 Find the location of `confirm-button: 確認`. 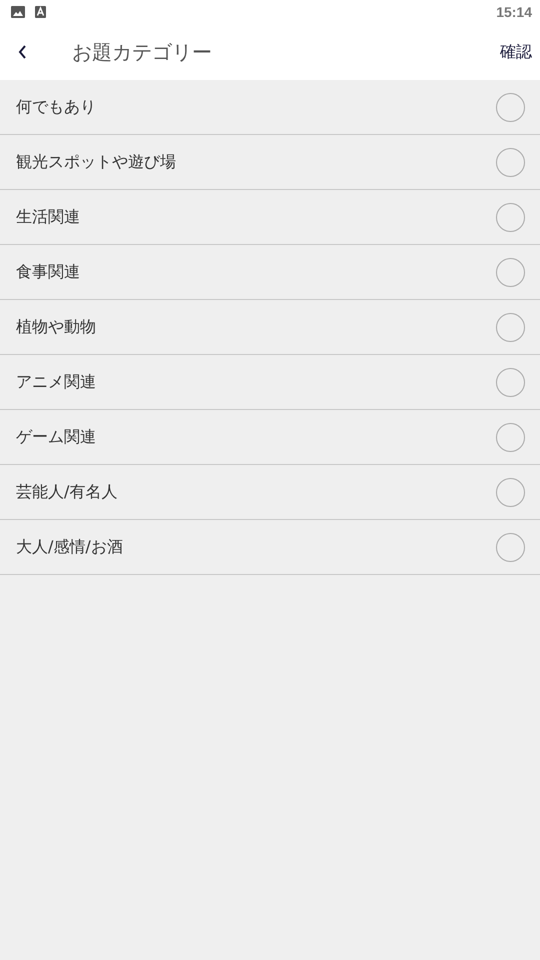

confirm-button: 確認 is located at coordinates (516, 52).